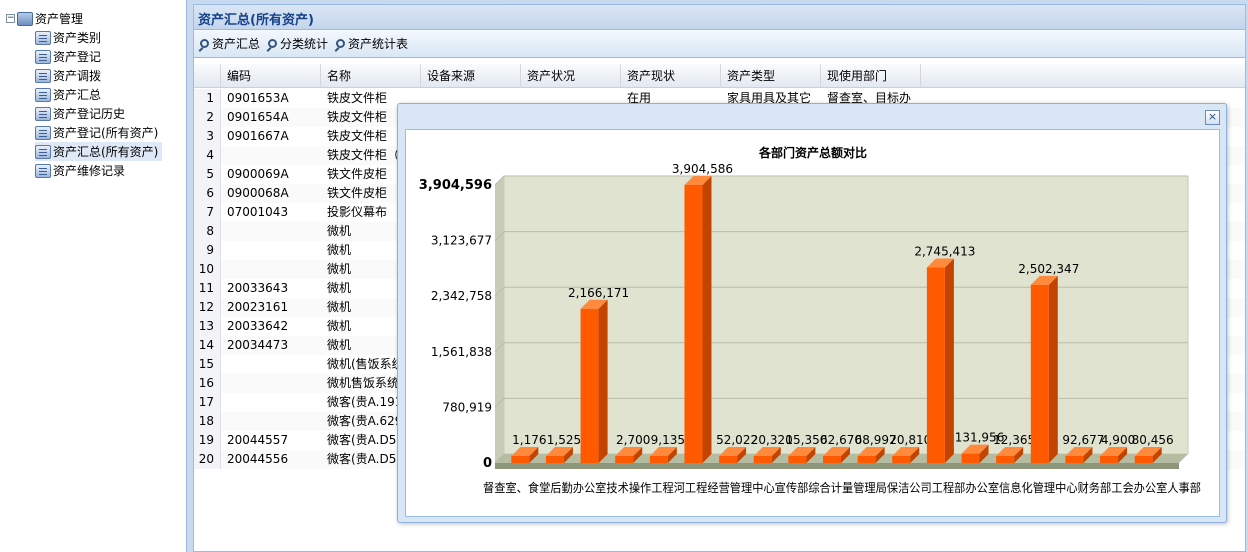 The width and height of the screenshot is (1248, 552). What do you see at coordinates (230, 43) in the screenshot?
I see `summary-button: 资产汇总` at bounding box center [230, 43].